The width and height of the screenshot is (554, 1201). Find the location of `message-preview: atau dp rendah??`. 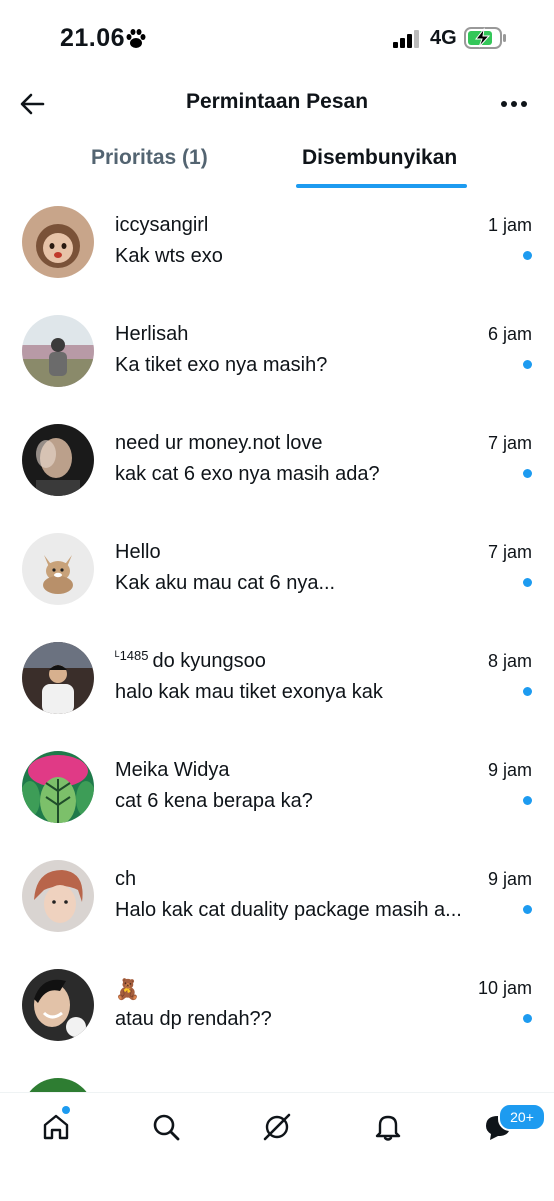

message-preview: atau dp rendah?? is located at coordinates (193, 1019).